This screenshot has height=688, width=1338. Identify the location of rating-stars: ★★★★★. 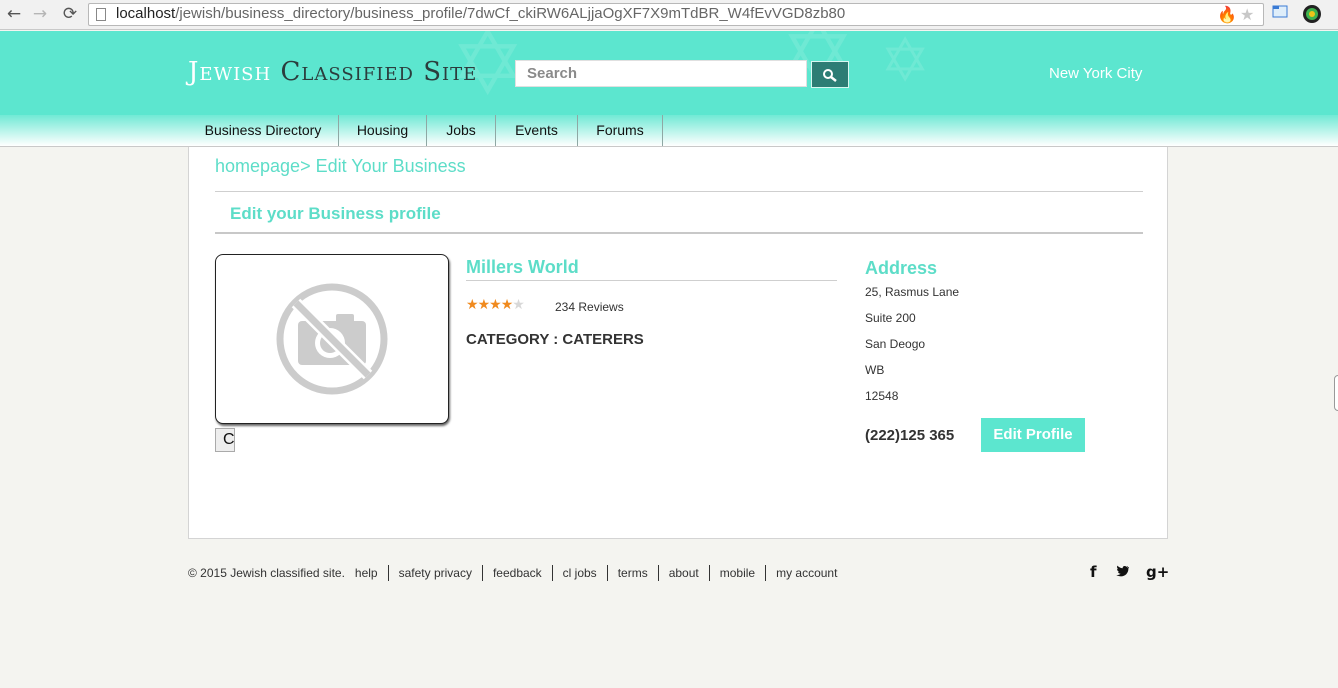
(495, 305).